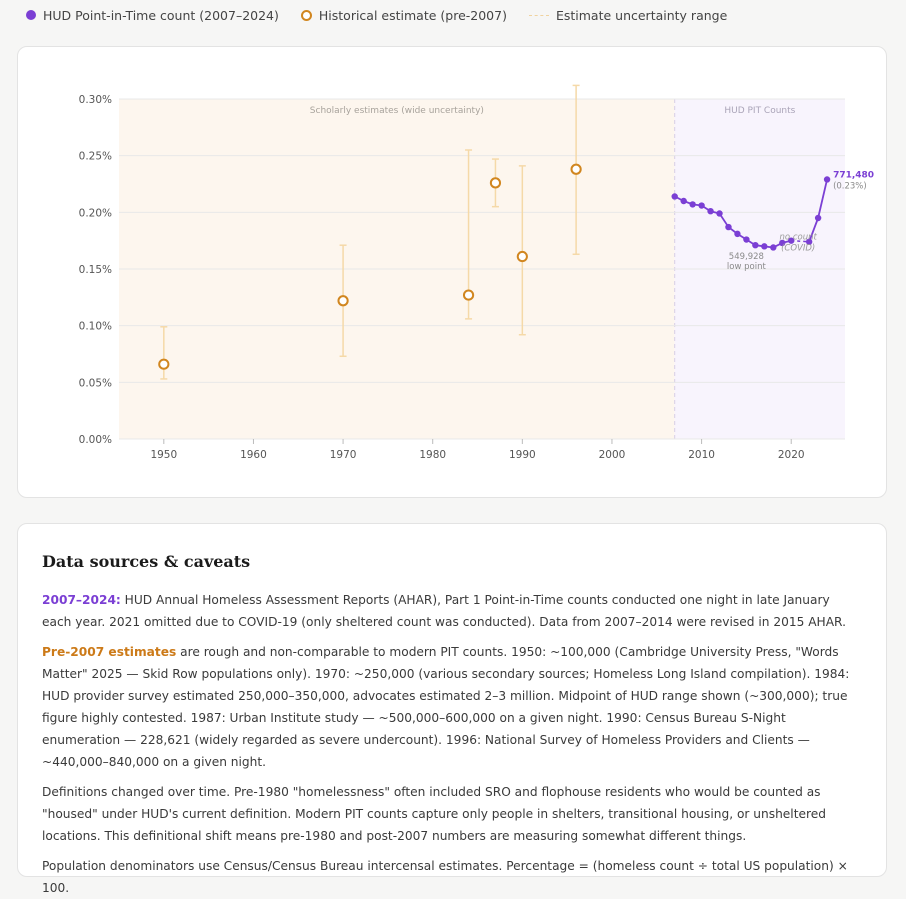 Image resolution: width=906 pixels, height=899 pixels. What do you see at coordinates (850, 186) in the screenshot?
I see `annotation-end-pct: (0.23%)` at bounding box center [850, 186].